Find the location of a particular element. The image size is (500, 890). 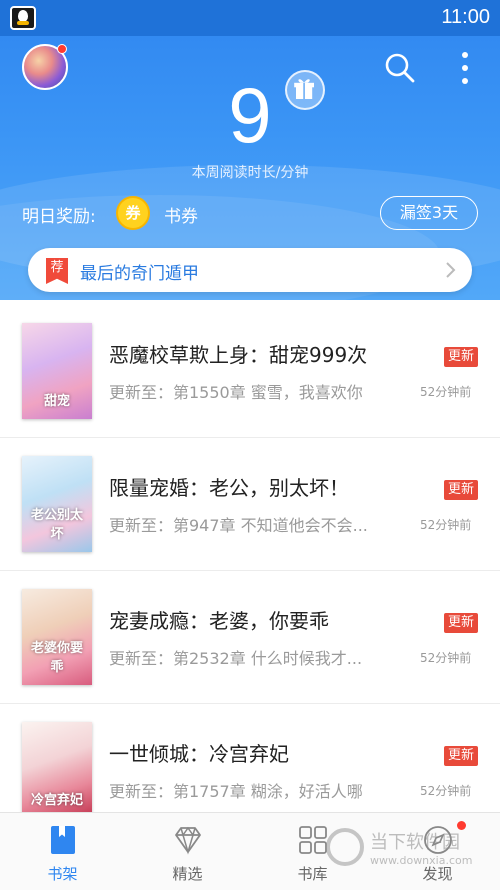

more-icon is located at coordinates (465, 68).